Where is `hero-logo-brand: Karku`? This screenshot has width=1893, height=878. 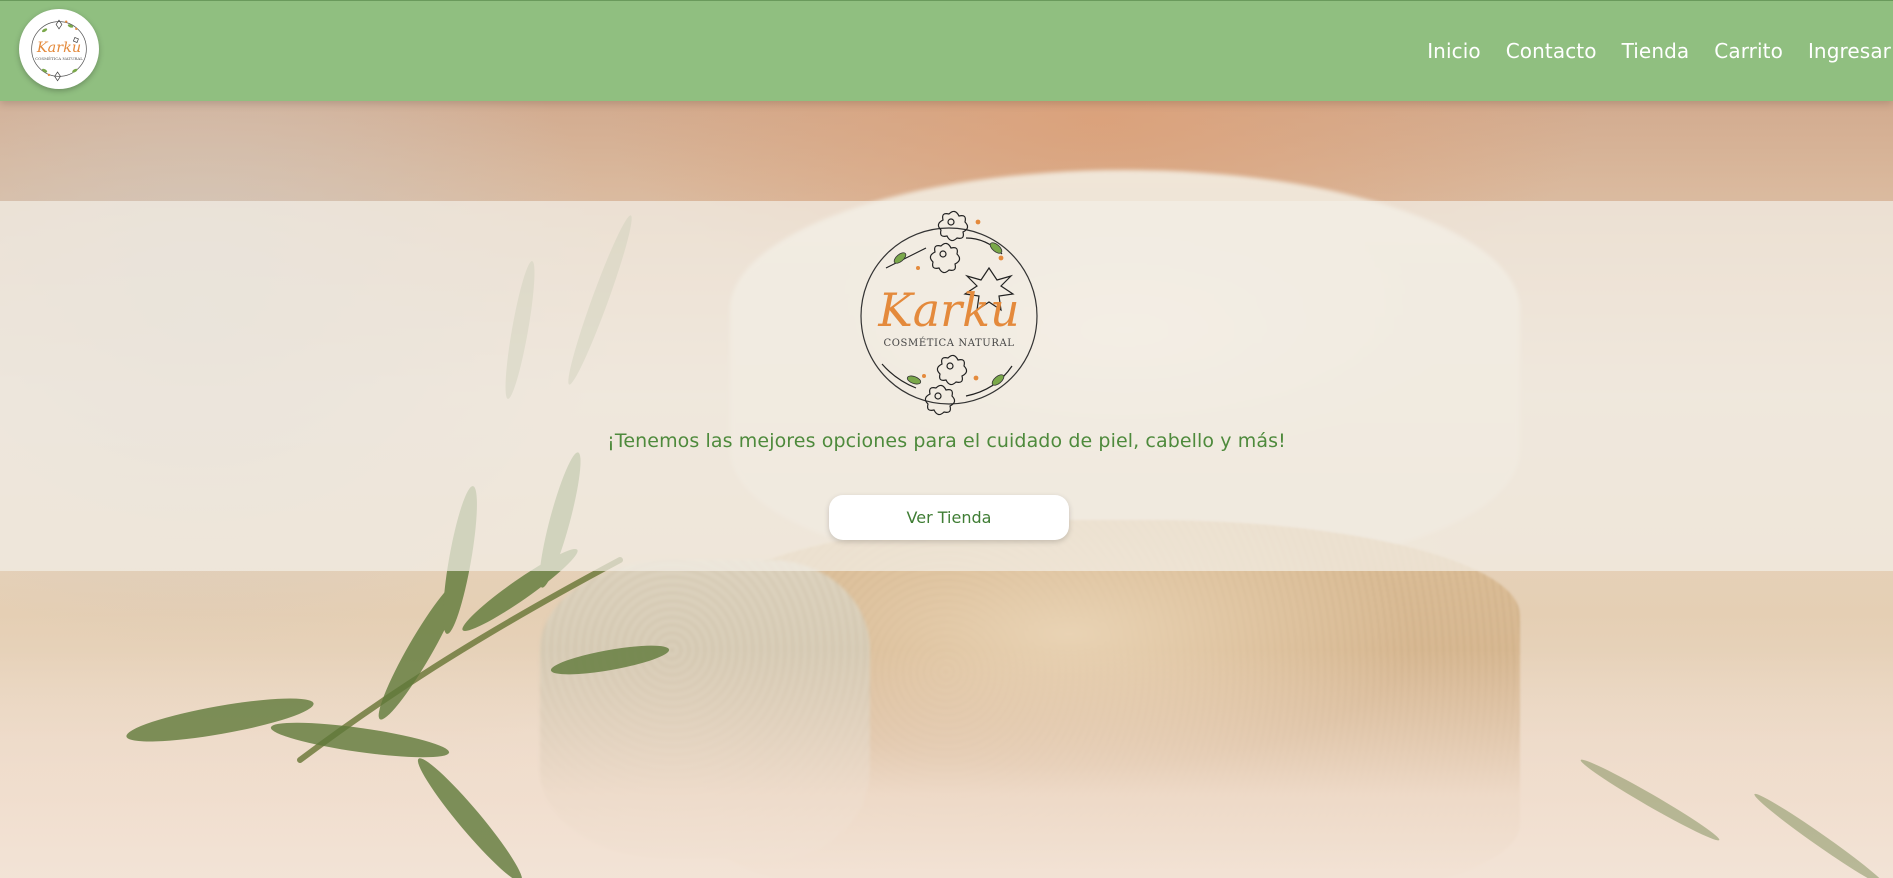
hero-logo-brand: Karku is located at coordinates (948, 310).